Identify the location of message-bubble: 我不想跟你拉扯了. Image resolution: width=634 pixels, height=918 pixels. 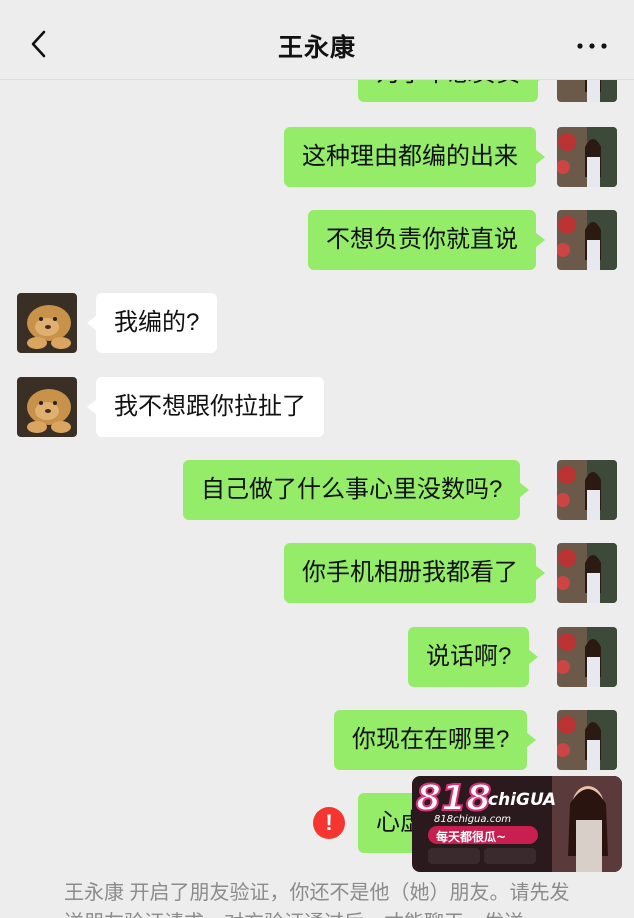
(205, 407).